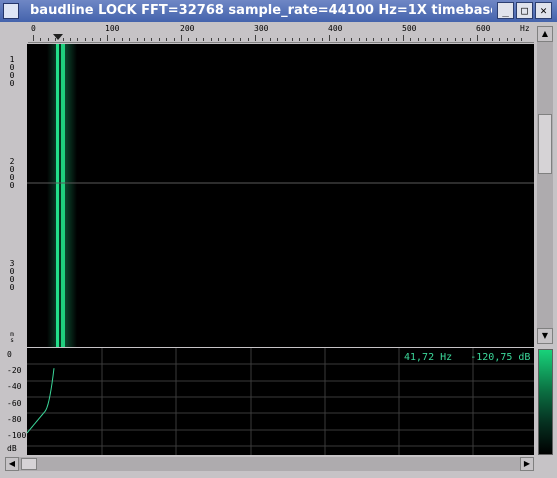 The width and height of the screenshot is (557, 478). Describe the element at coordinates (545, 185) in the screenshot. I see `vertical-scrollbar: ▲ ▼` at that location.